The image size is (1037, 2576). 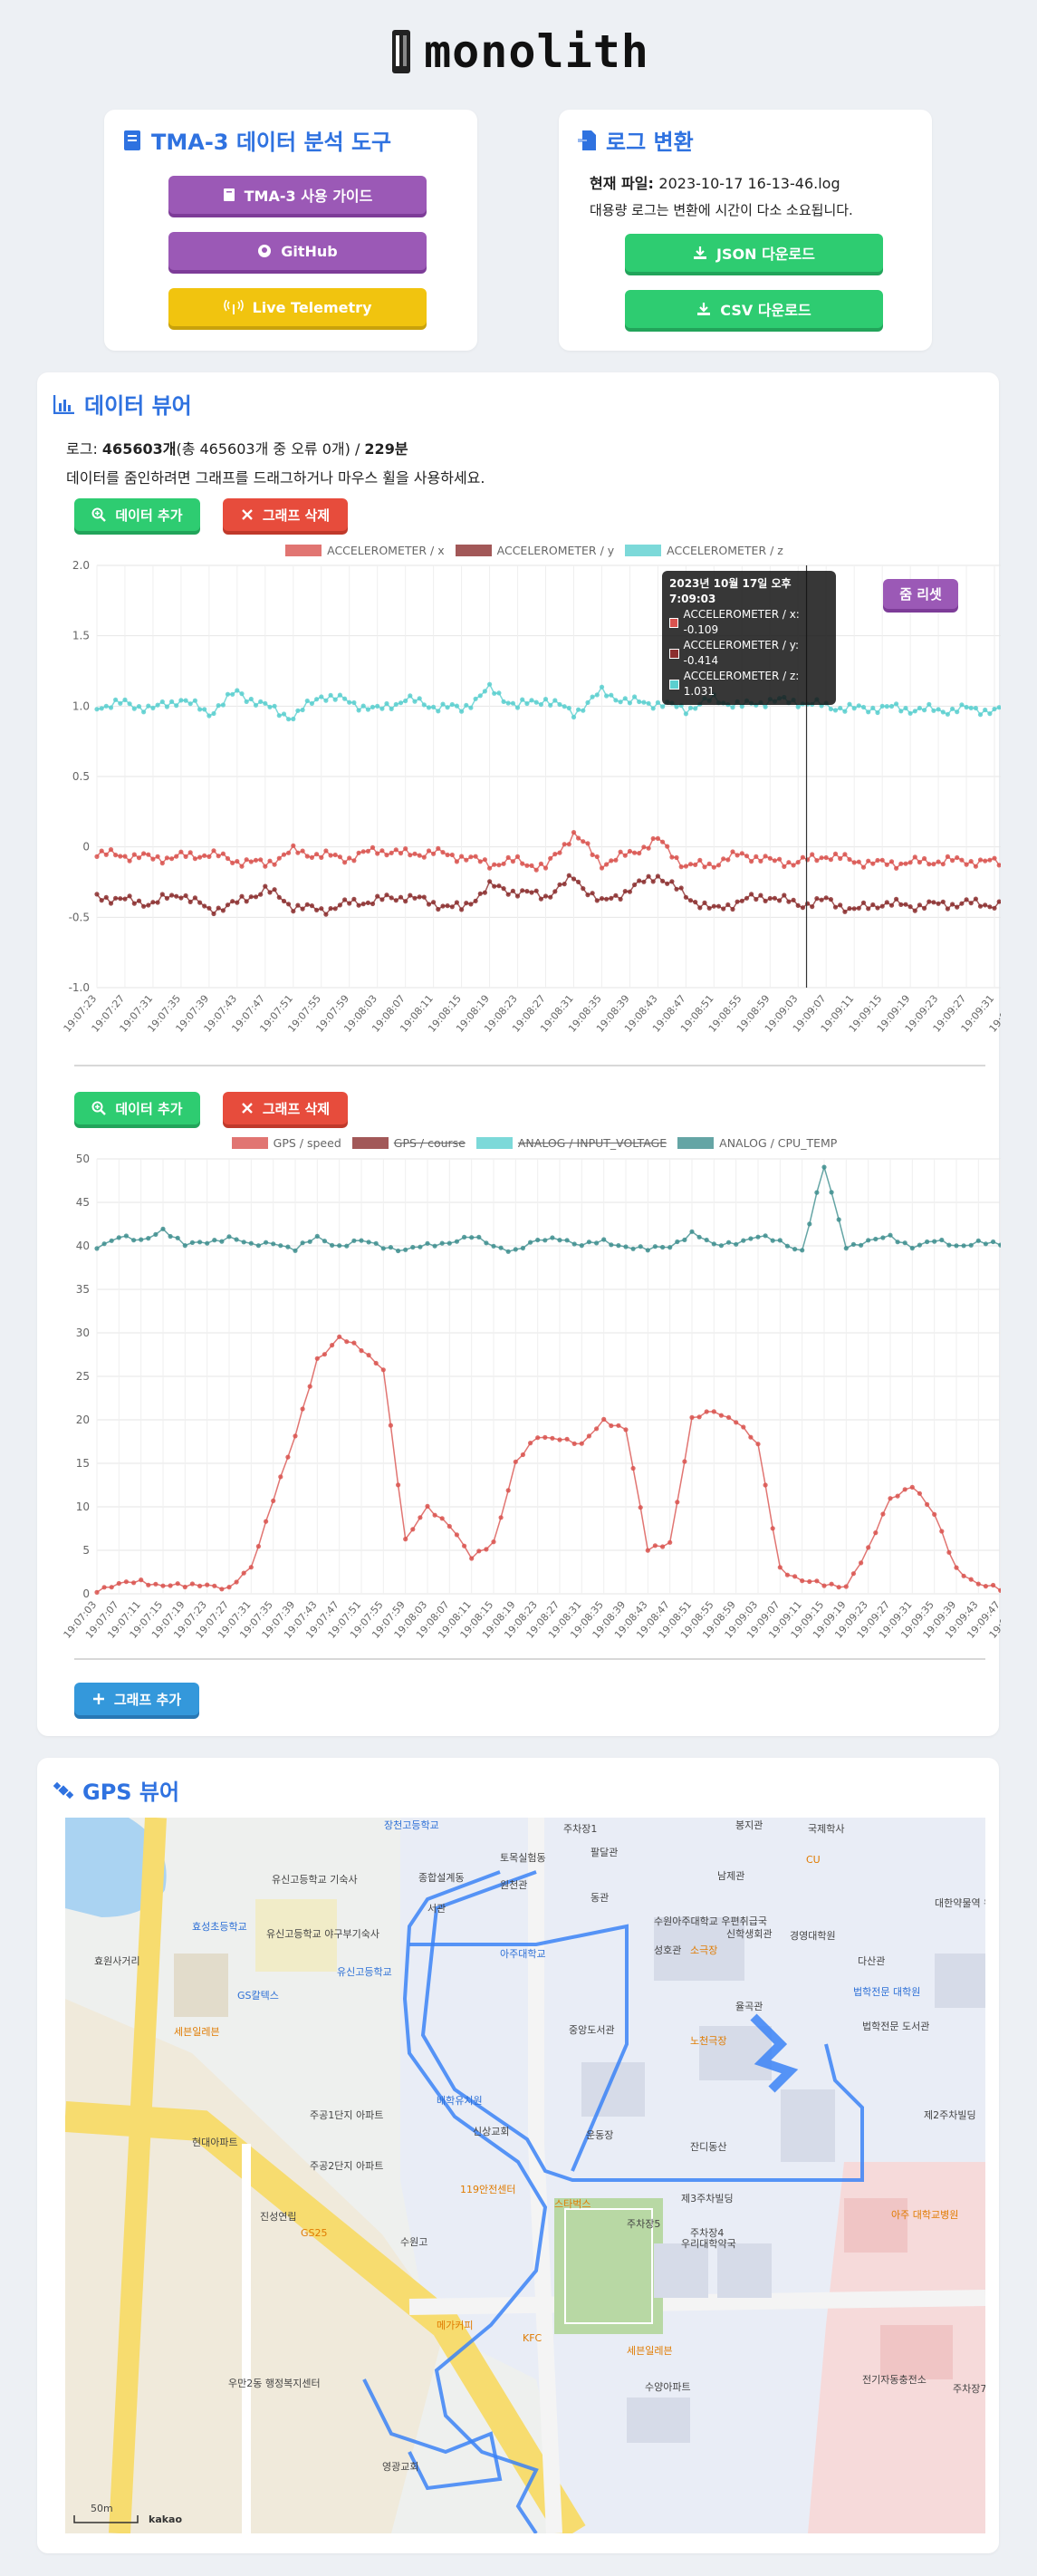 What do you see at coordinates (296, 1108) in the screenshot?
I see `delete-graph-label: 그래프 삭제` at bounding box center [296, 1108].